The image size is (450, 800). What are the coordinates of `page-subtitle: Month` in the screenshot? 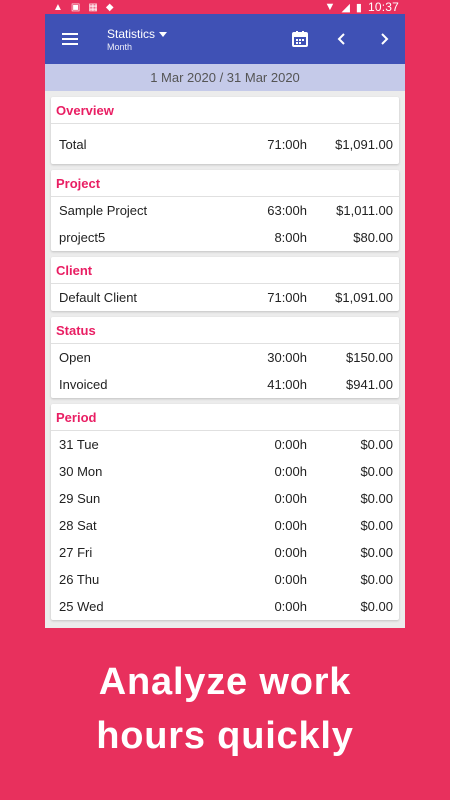 It's located at (120, 46).